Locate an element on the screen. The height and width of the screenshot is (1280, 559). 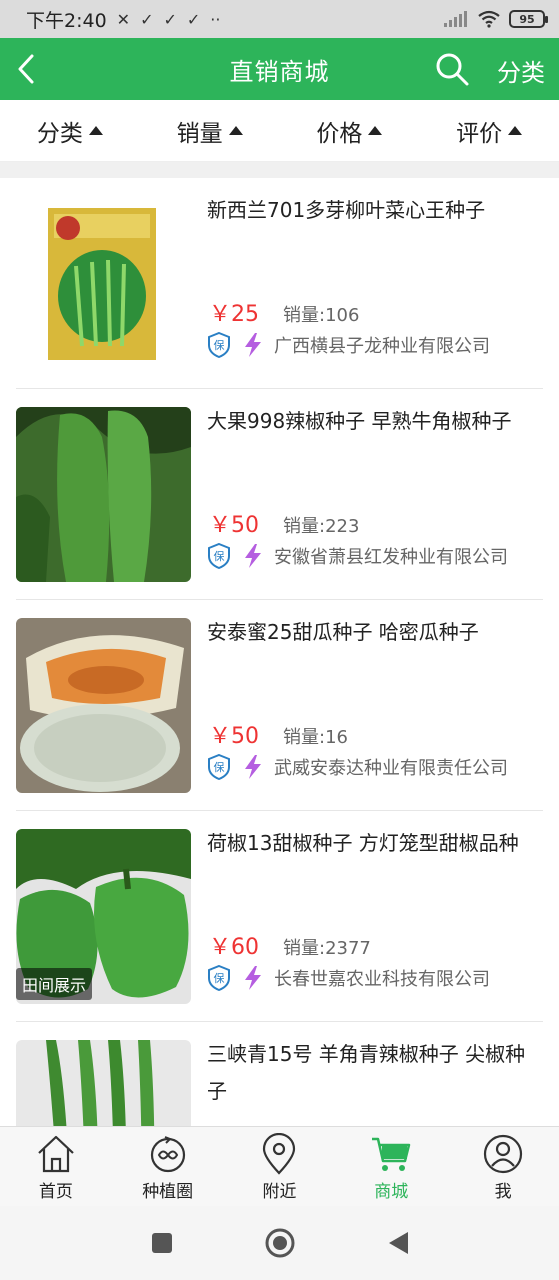
home-icon is located at coordinates (56, 1154).